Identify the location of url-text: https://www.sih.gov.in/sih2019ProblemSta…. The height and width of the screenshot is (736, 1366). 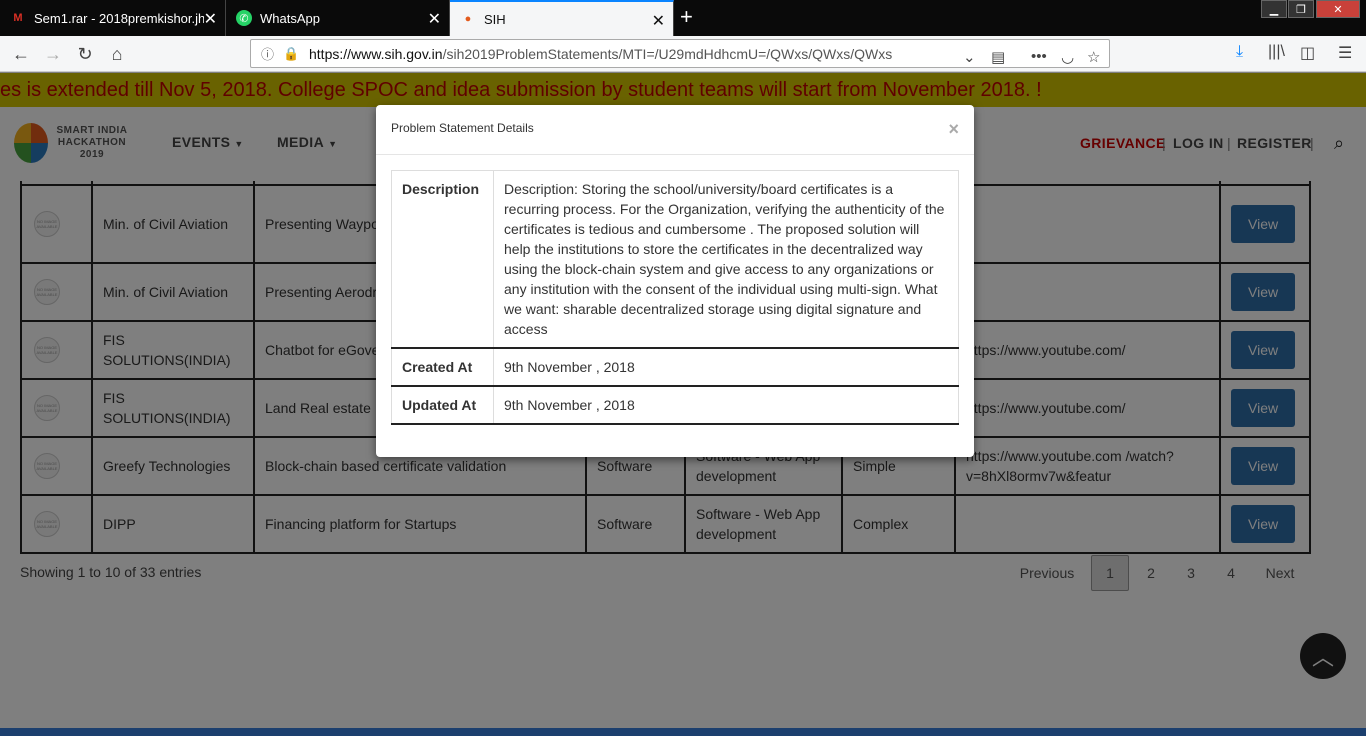
(600, 54).